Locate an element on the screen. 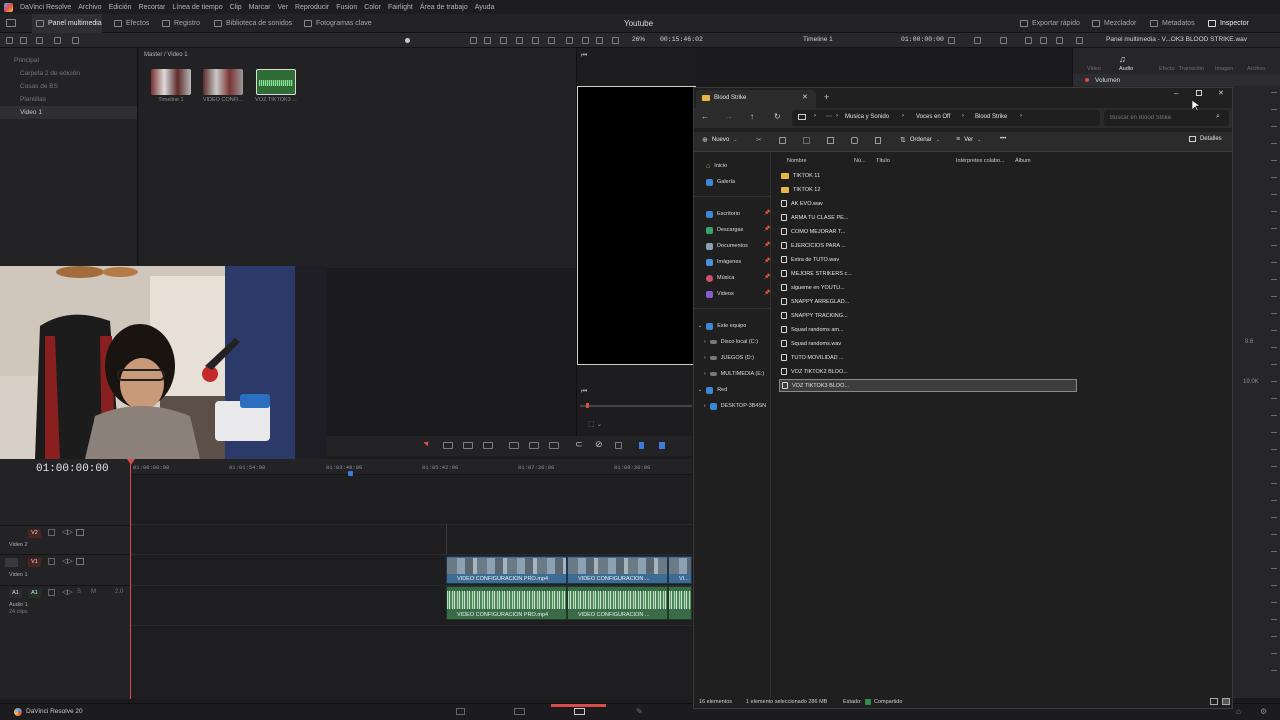 The image size is (1280, 720). section-enabled-icon is located at coordinates (1087, 80).